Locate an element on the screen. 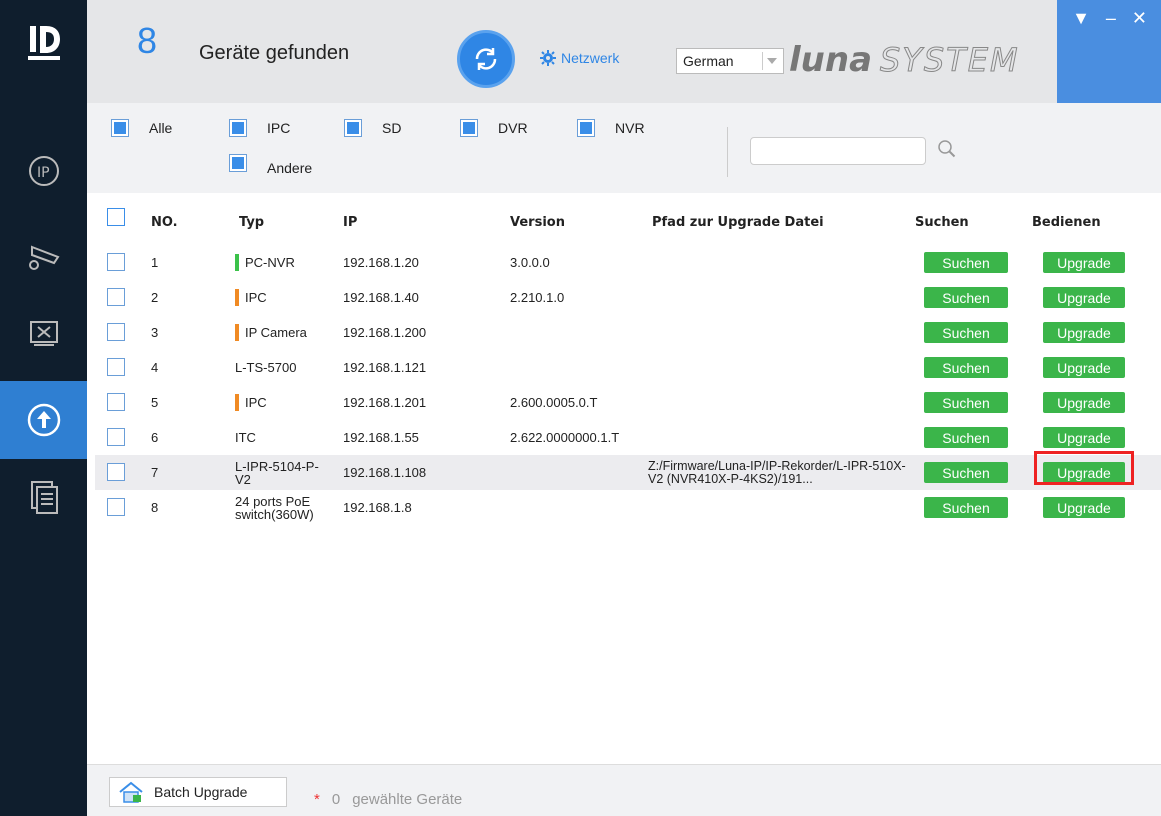  menu-dropdown-icon: ▼ is located at coordinates (1081, 51).